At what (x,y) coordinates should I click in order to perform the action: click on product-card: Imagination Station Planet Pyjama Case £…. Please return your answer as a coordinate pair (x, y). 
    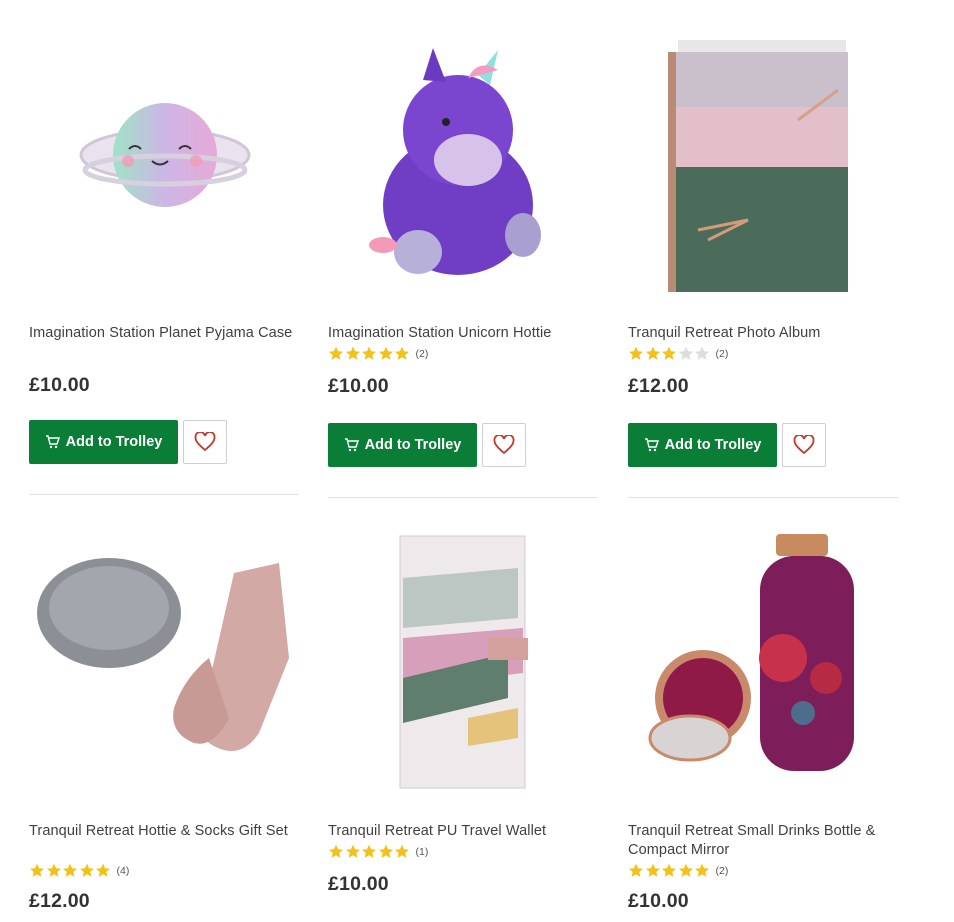
    Looking at the image, I should click on (164, 262).